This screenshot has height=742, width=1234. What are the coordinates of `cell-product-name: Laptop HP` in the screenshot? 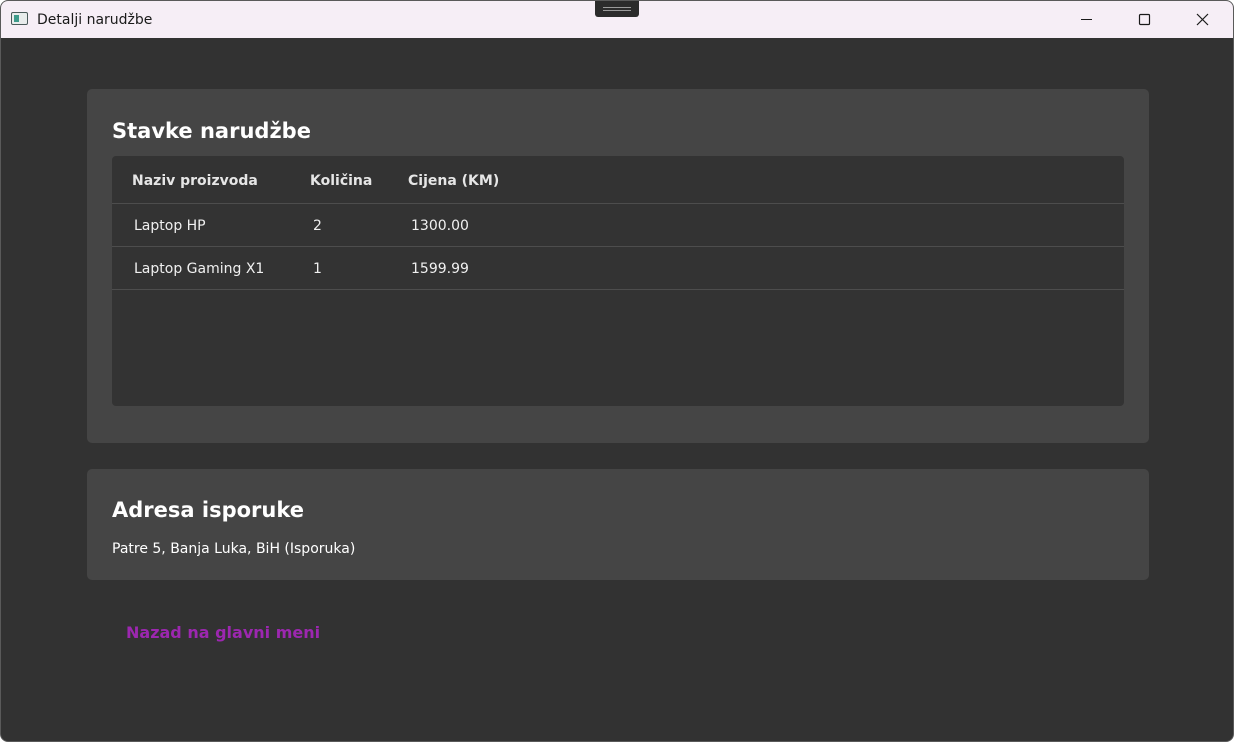 It's located at (170, 226).